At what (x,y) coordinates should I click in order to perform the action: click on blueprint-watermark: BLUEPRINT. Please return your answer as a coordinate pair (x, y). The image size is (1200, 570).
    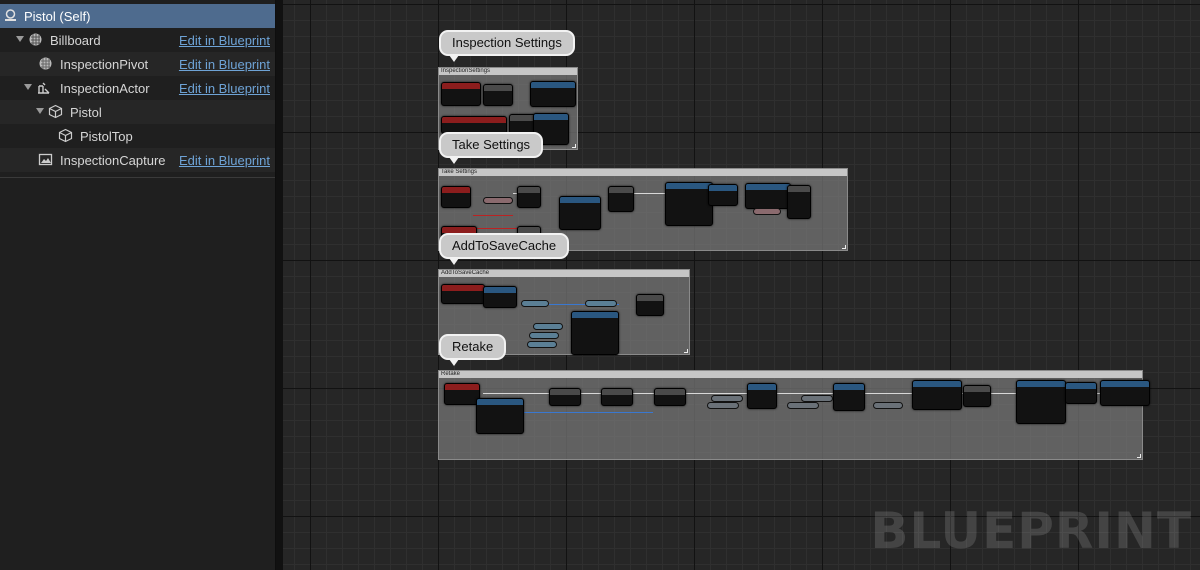
    Looking at the image, I should click on (1031, 531).